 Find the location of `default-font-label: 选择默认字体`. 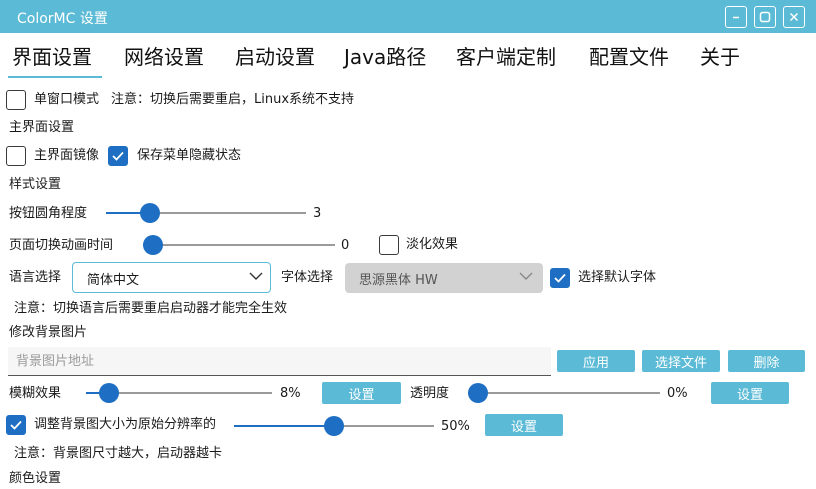

default-font-label: 选择默认字体 is located at coordinates (617, 277).